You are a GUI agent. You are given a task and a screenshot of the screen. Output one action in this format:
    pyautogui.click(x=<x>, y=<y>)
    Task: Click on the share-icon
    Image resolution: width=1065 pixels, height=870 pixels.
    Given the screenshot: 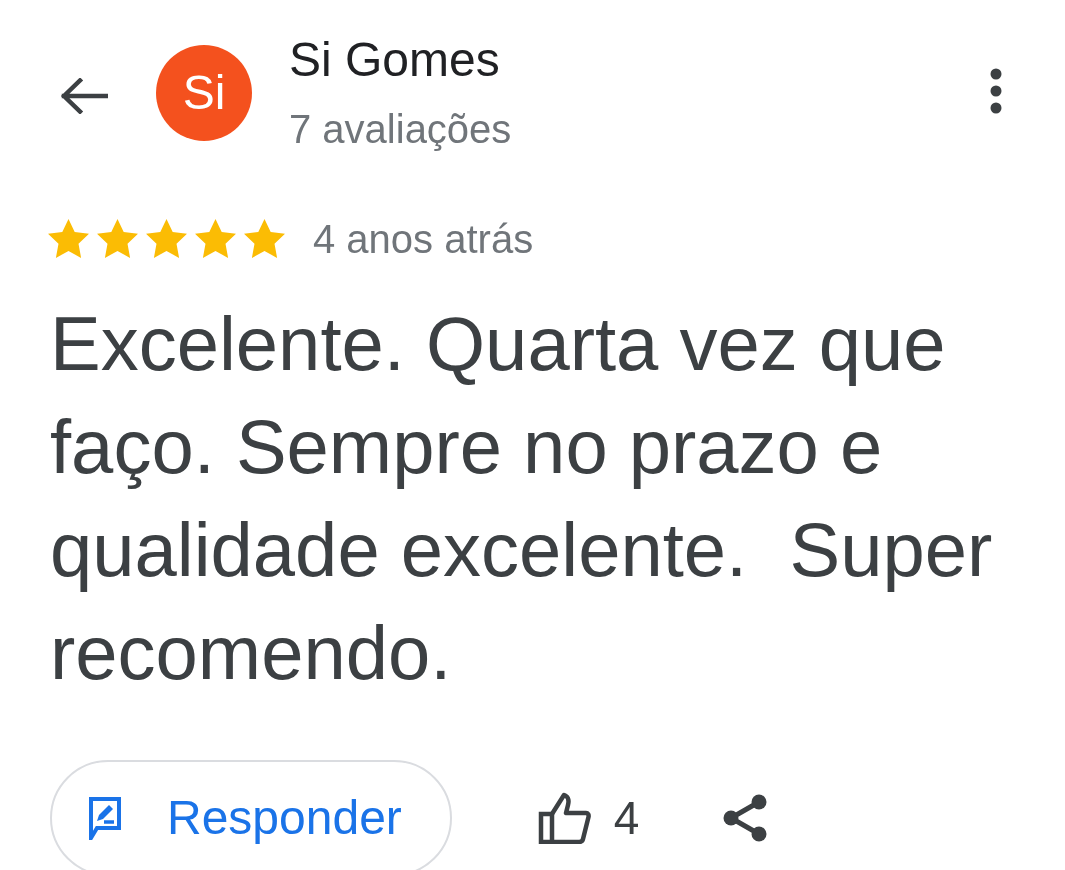 What is the action you would take?
    pyautogui.click(x=745, y=817)
    